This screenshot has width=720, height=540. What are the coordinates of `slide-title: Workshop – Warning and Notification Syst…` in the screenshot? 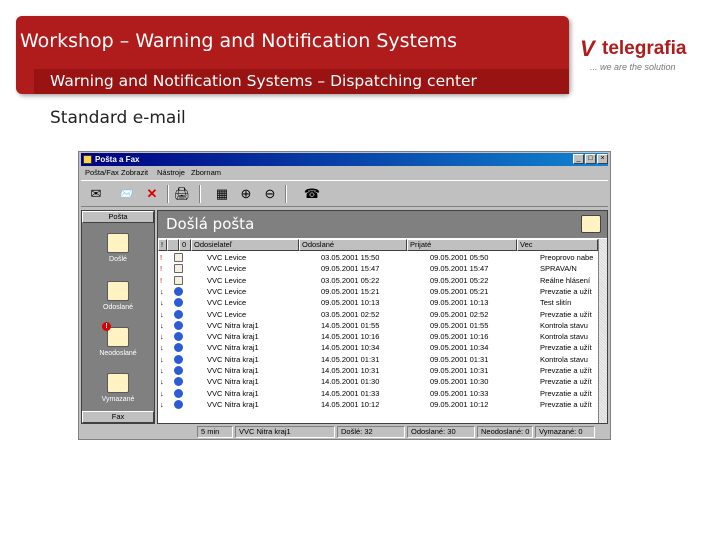 It's located at (239, 41).